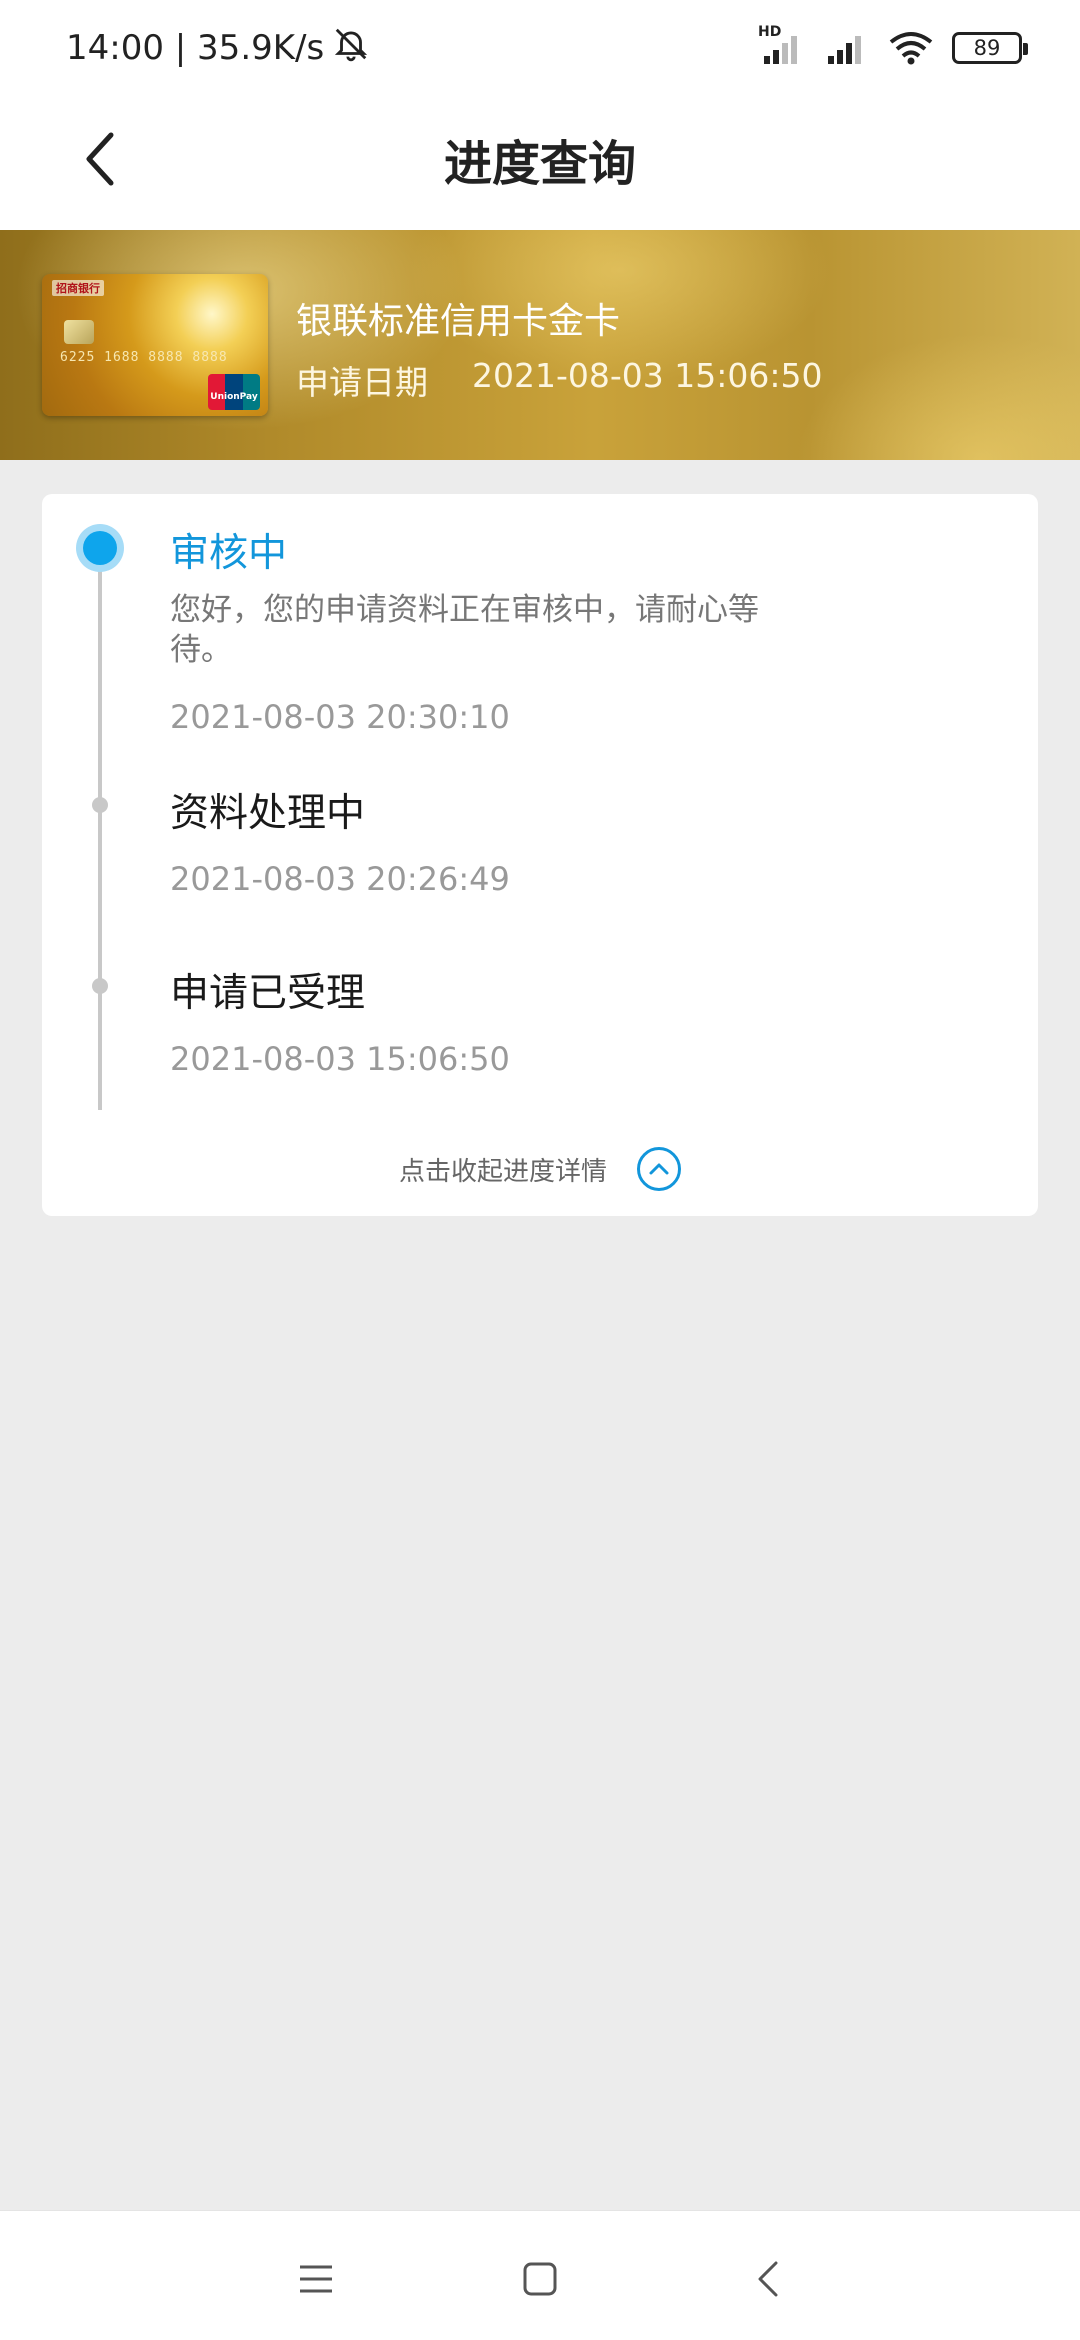 The height and width of the screenshot is (2340, 1080). What do you see at coordinates (229, 553) in the screenshot?
I see `step-title-reviewing: 审核中` at bounding box center [229, 553].